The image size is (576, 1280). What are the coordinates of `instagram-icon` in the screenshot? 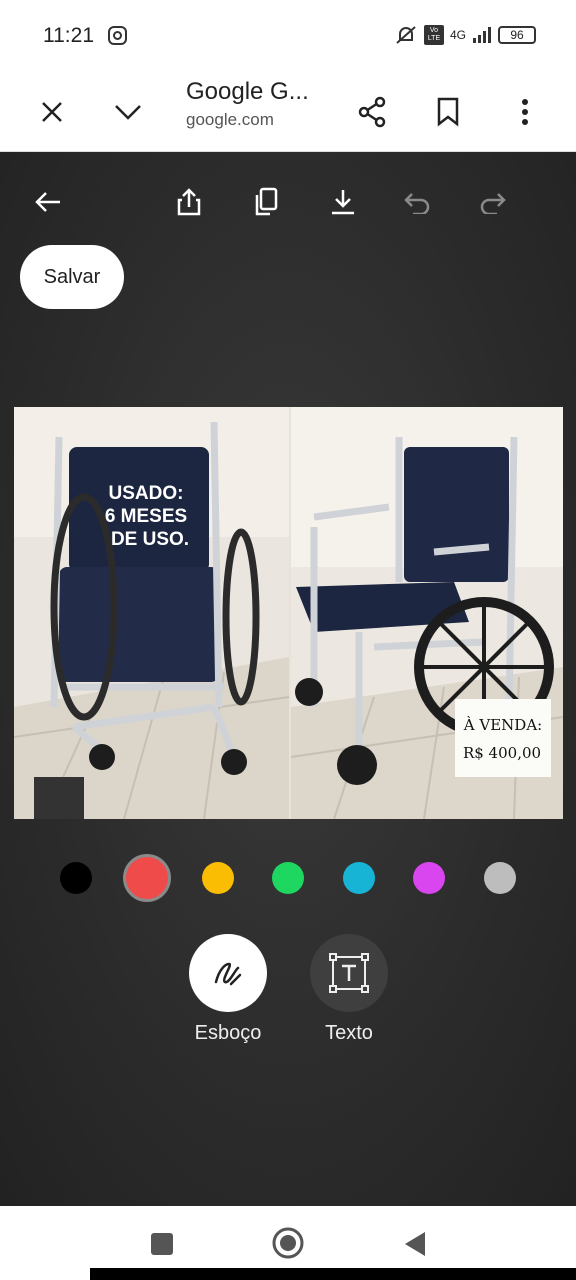 It's located at (117, 35).